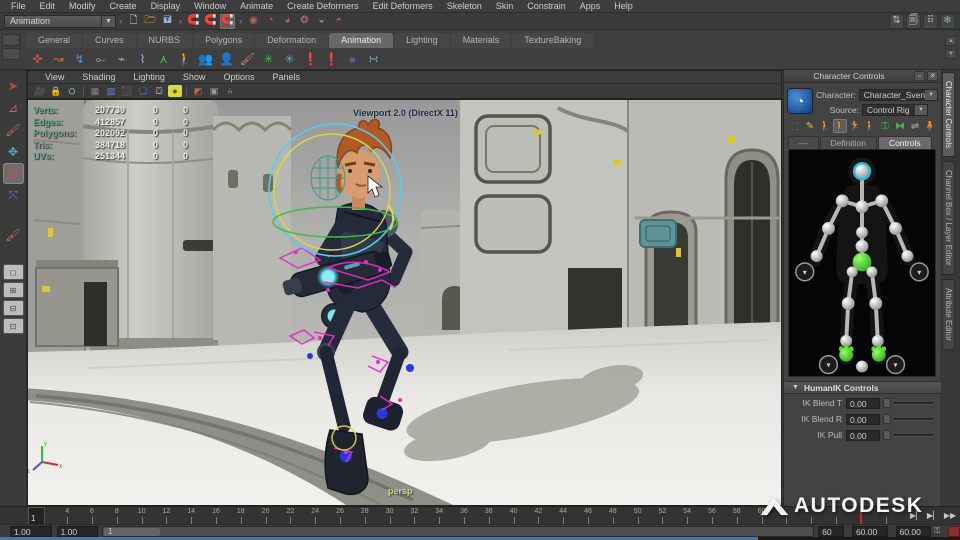 The height and width of the screenshot is (540, 960). I want to click on render-icon: ◒, so click(321, 21).